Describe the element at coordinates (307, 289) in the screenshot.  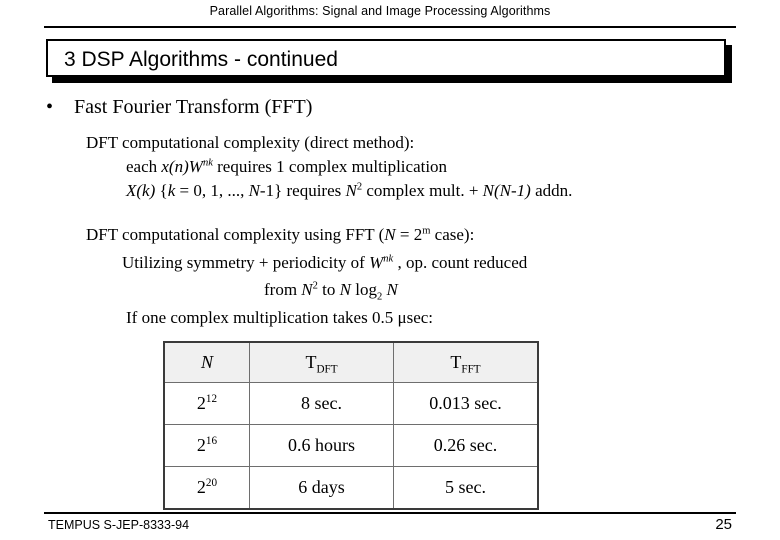
I see `var-n-sq-from: N` at that location.